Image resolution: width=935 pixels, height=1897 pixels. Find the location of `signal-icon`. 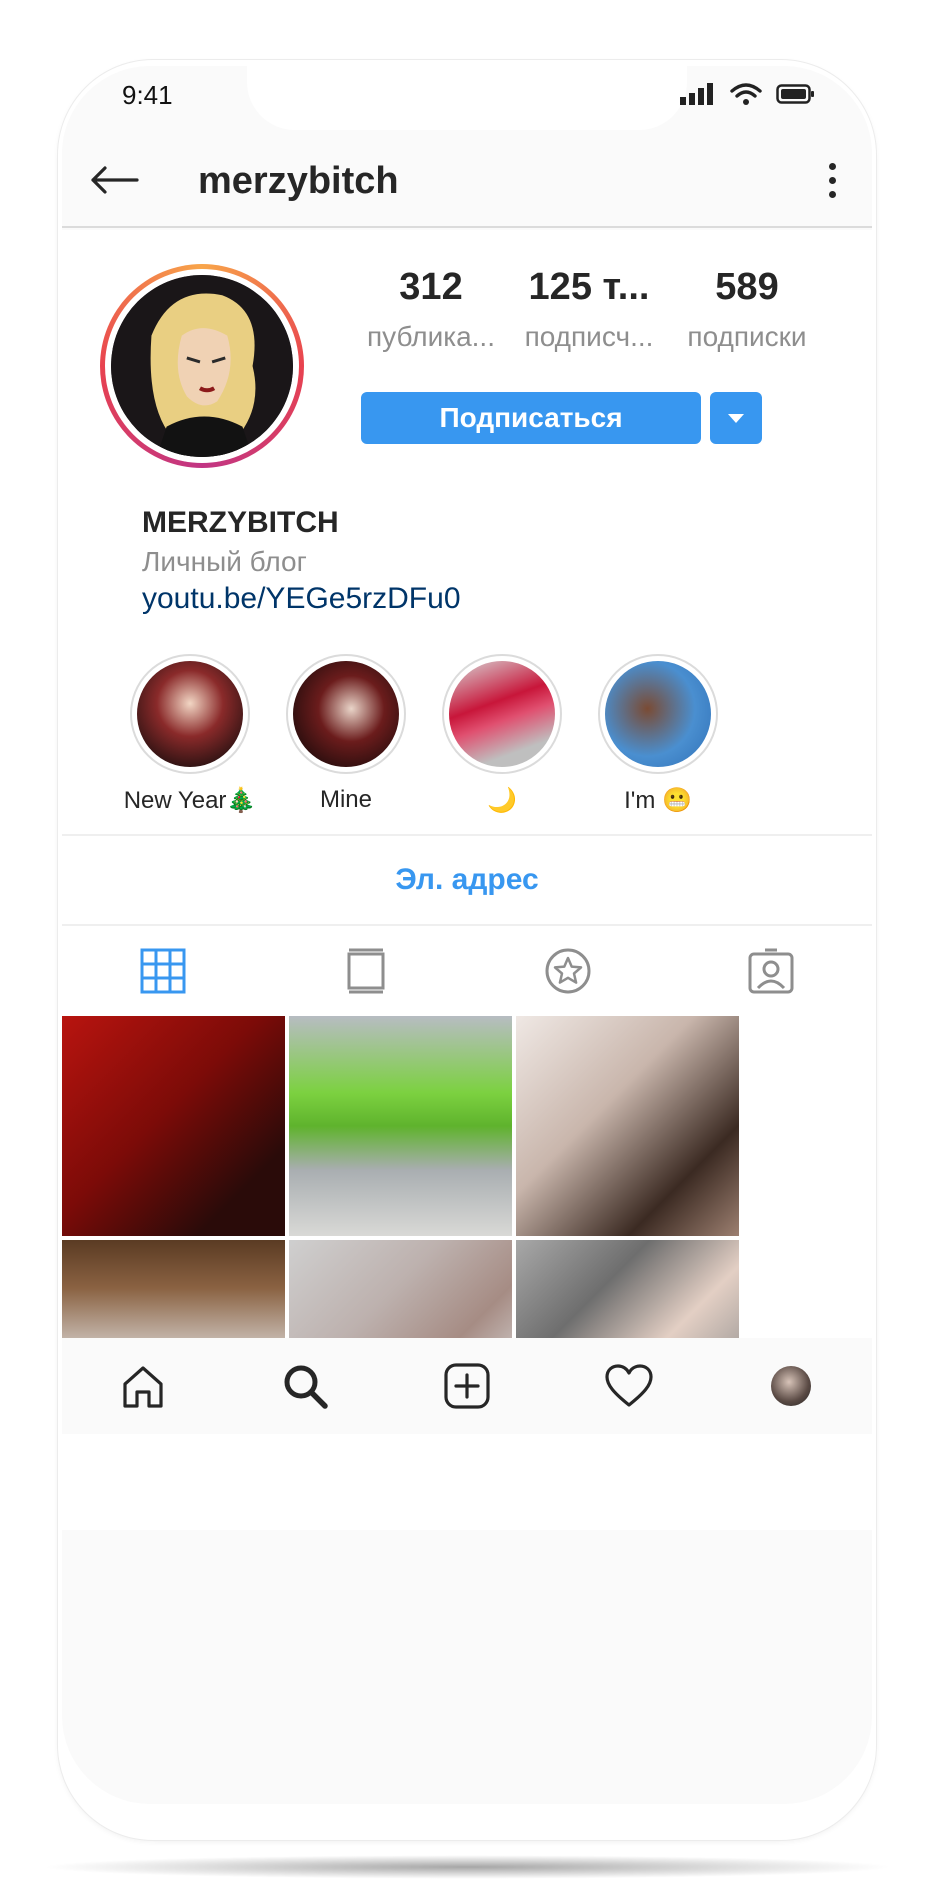

signal-icon is located at coordinates (698, 96).